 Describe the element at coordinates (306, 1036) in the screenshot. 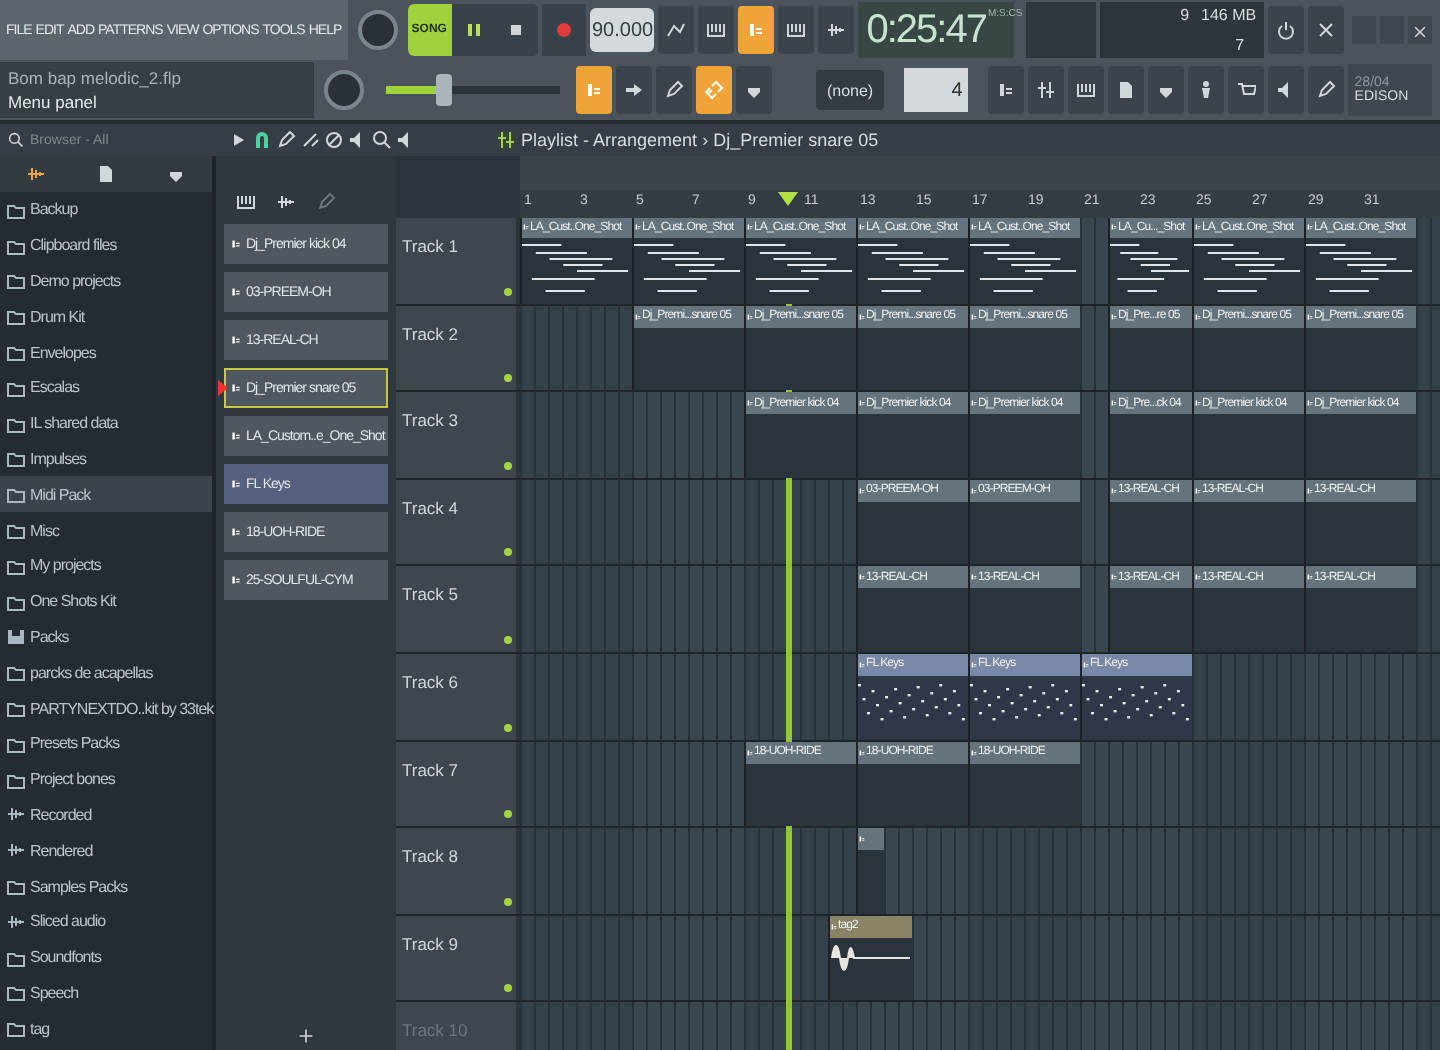

I see `plus-icon` at that location.